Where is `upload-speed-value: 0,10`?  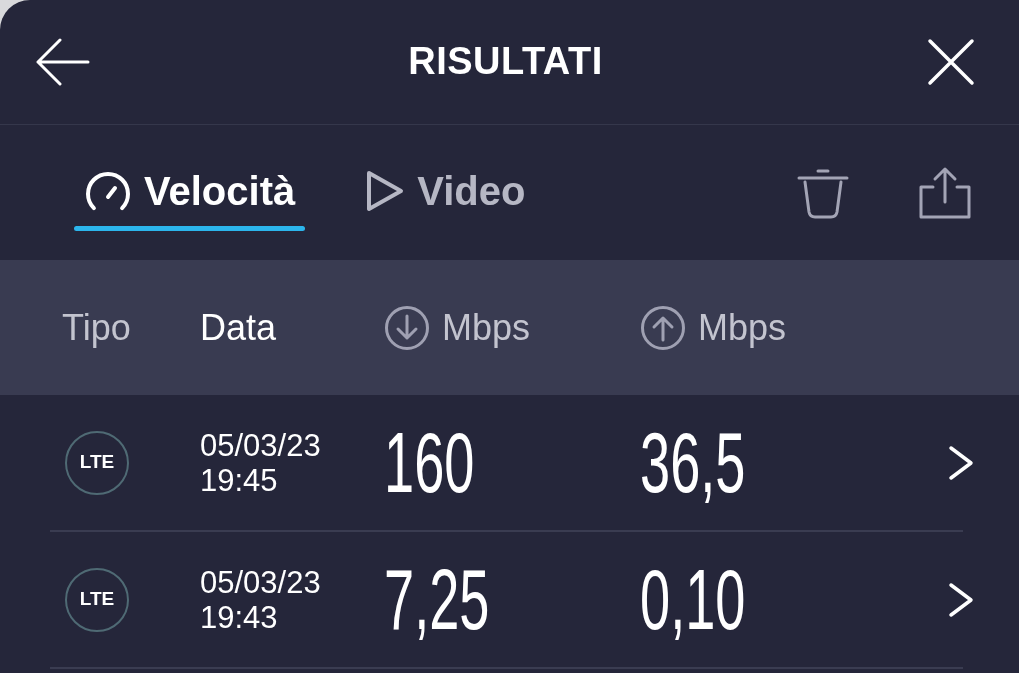 upload-speed-value: 0,10 is located at coordinates (693, 599).